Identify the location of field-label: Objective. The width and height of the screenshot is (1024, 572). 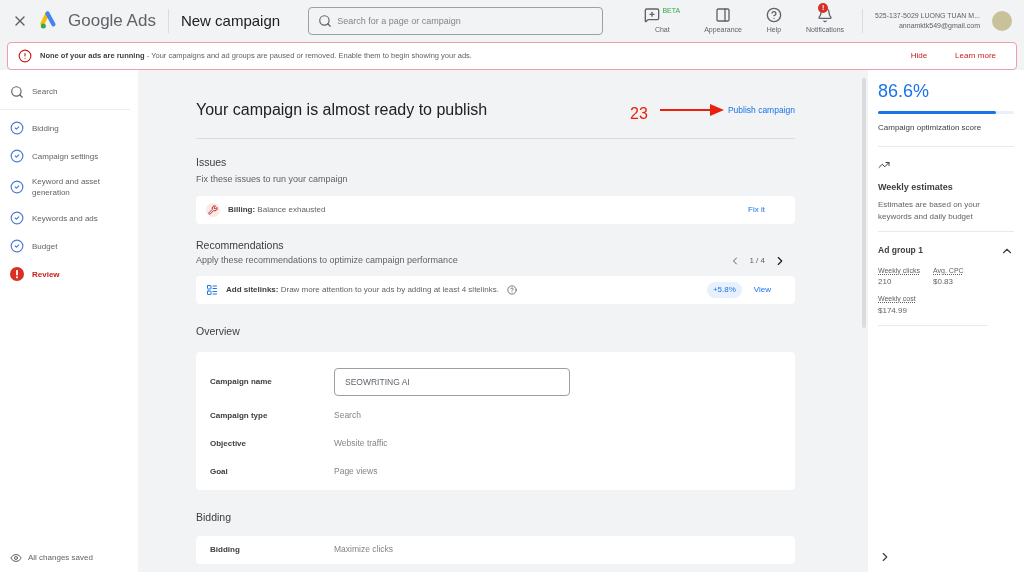
(228, 443).